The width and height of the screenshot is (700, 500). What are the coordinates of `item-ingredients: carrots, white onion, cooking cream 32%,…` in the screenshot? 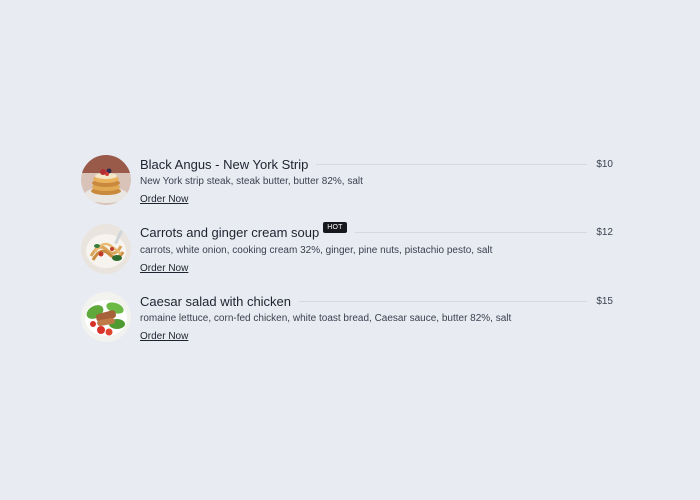 It's located at (316, 250).